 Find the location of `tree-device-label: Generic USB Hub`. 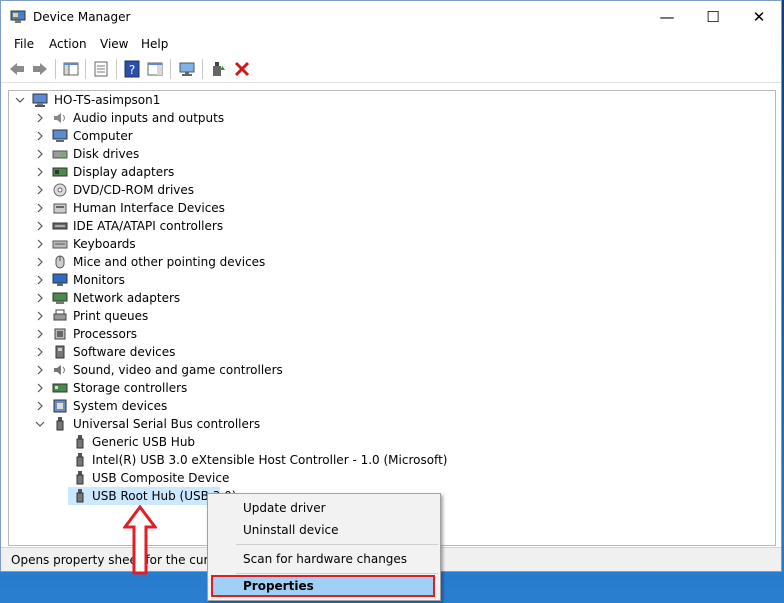

tree-device-label: Generic USB Hub is located at coordinates (144, 442).